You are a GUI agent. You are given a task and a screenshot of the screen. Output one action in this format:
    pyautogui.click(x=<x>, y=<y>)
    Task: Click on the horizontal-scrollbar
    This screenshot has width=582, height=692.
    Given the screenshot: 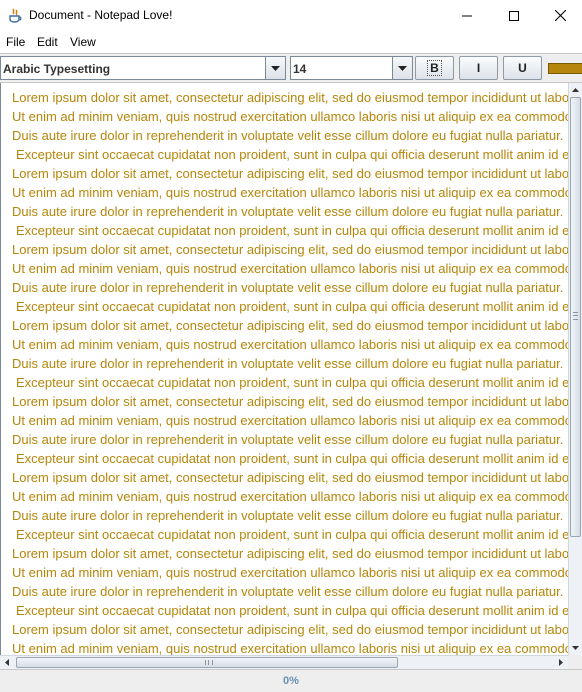 What is the action you would take?
    pyautogui.click(x=284, y=662)
    